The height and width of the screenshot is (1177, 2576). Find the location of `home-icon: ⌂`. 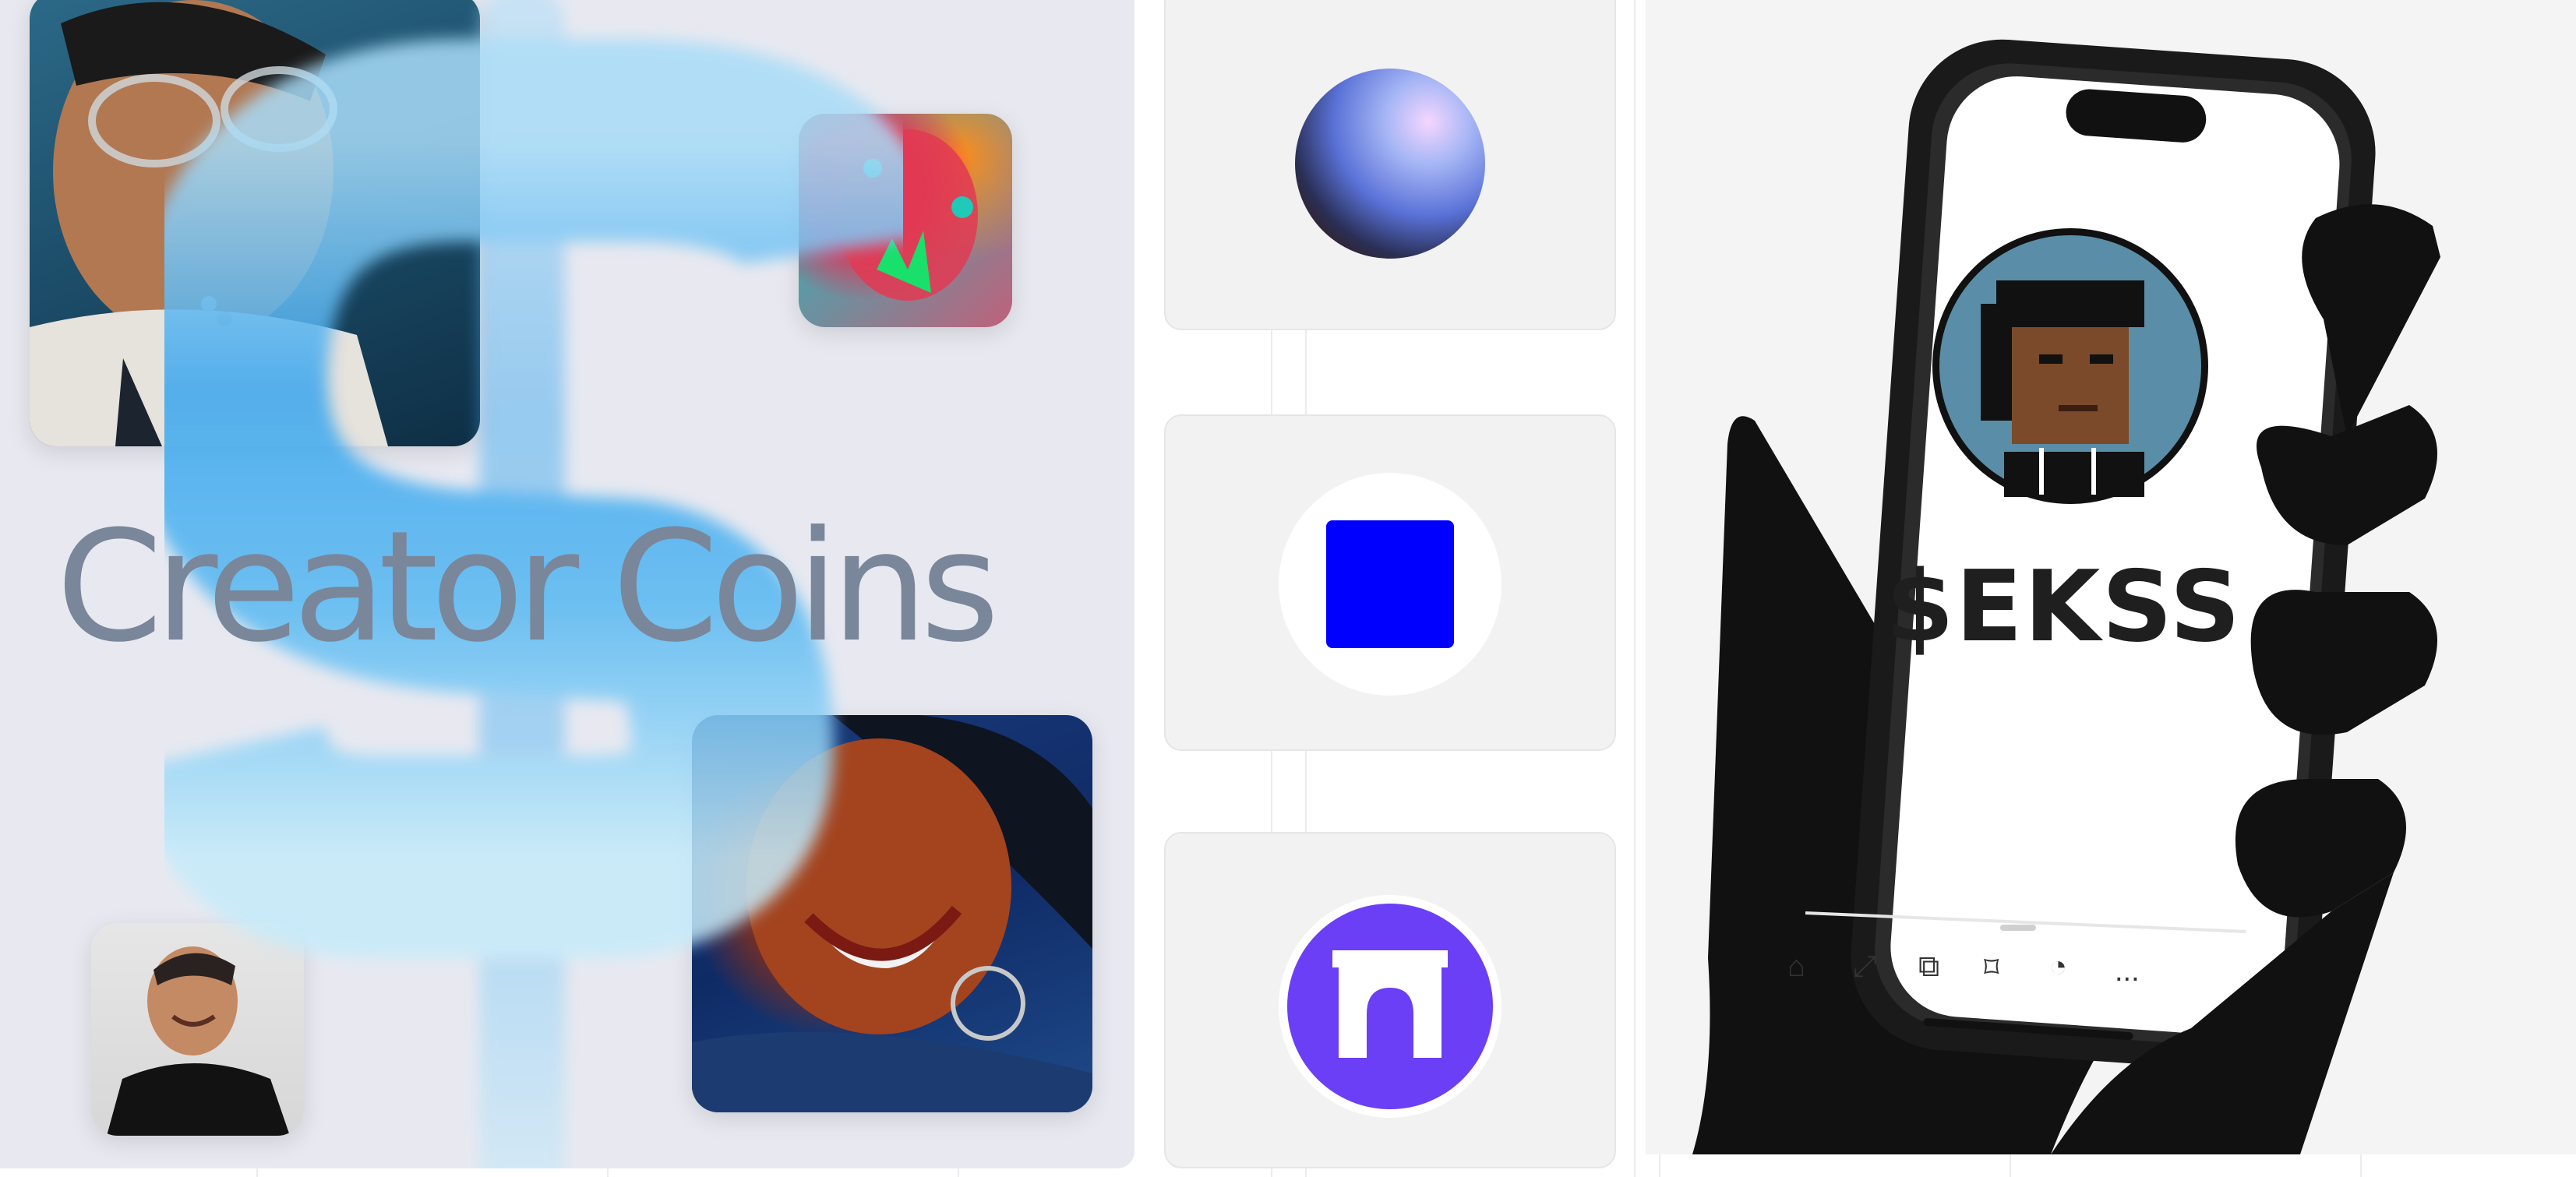

home-icon: ⌂ is located at coordinates (1796, 967).